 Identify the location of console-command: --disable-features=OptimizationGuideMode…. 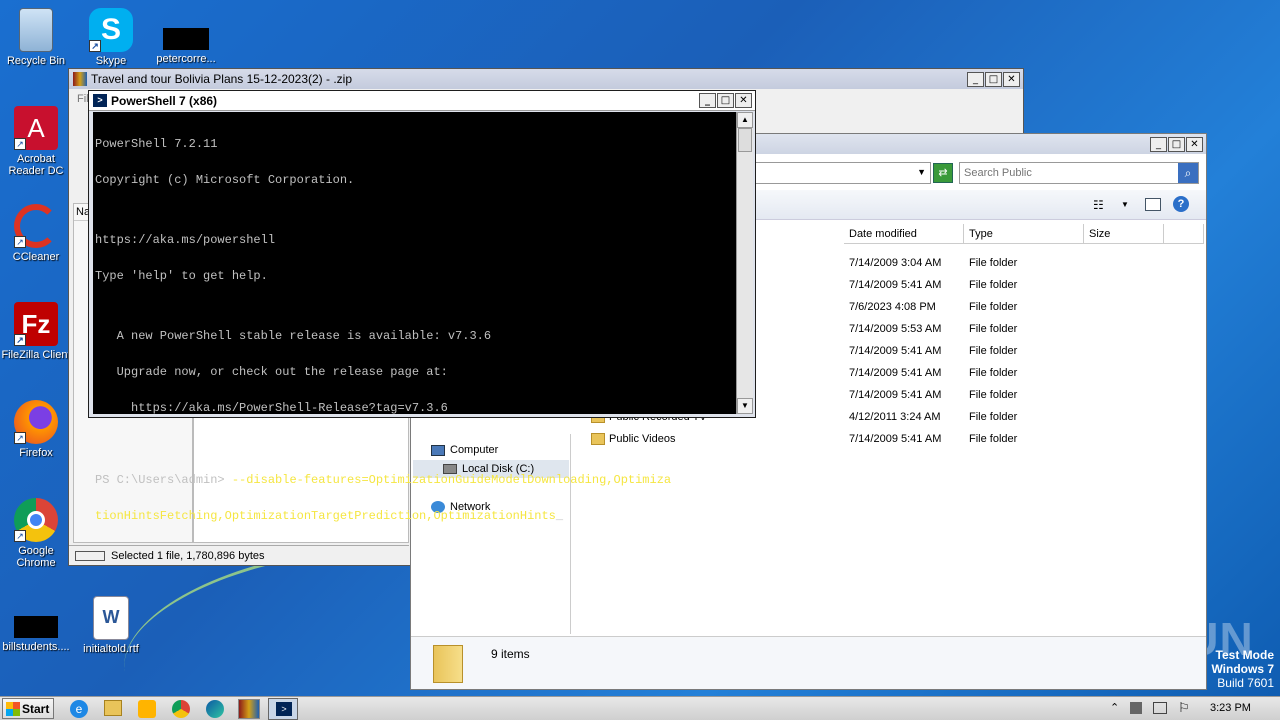
(451, 480).